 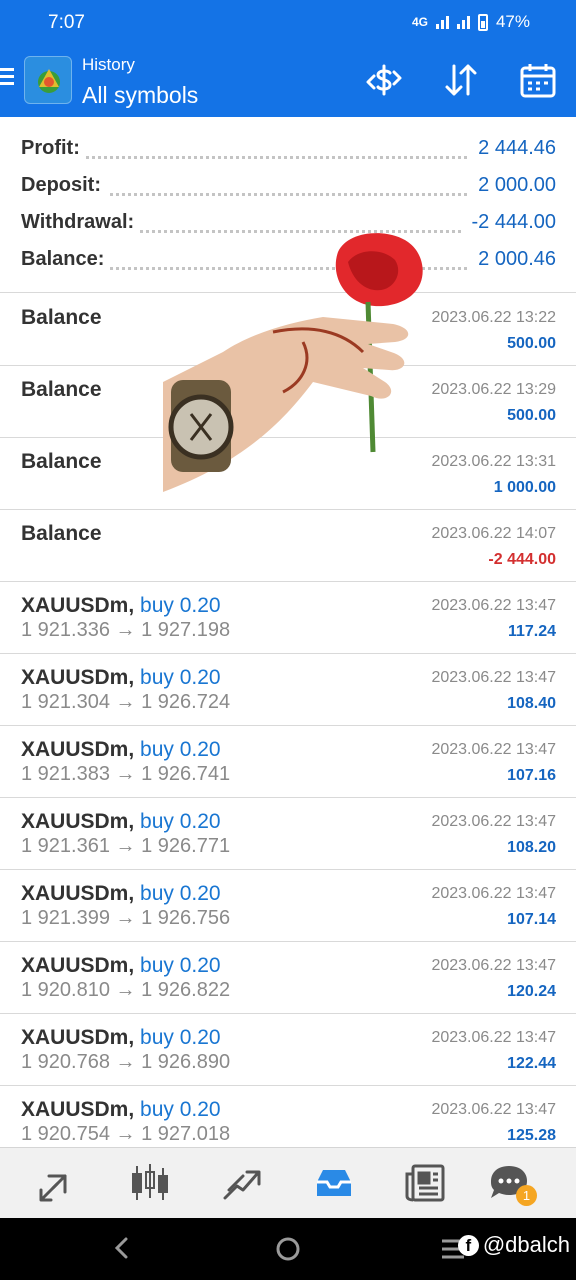 I want to click on summary-divider, so click(x=288, y=292).